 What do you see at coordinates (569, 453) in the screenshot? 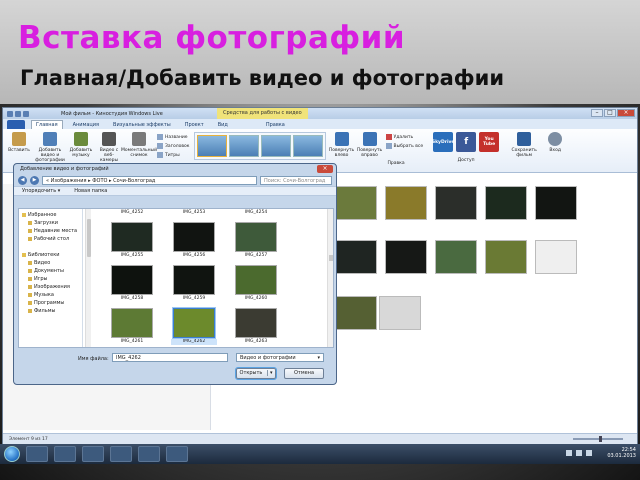
I see `network-icon` at bounding box center [569, 453].